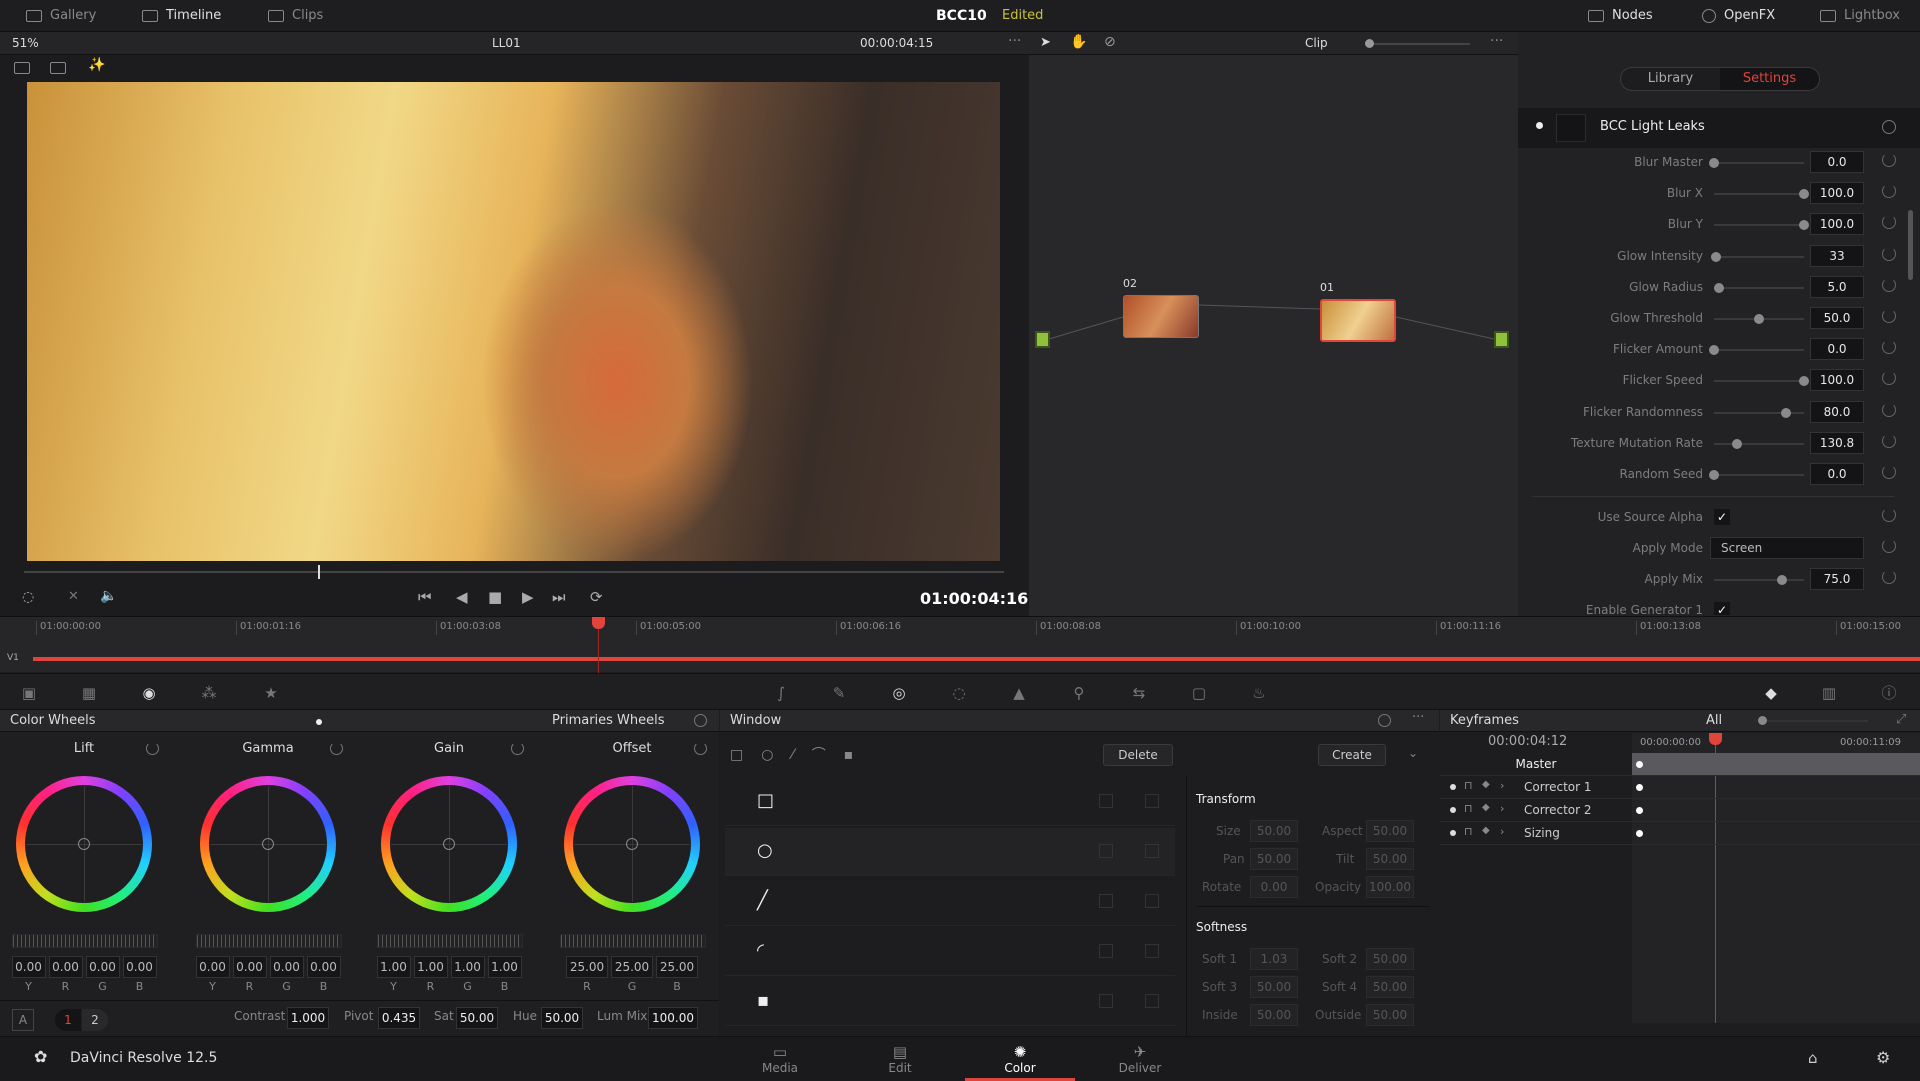  What do you see at coordinates (1042, 339) in the screenshot?
I see `source-node` at bounding box center [1042, 339].